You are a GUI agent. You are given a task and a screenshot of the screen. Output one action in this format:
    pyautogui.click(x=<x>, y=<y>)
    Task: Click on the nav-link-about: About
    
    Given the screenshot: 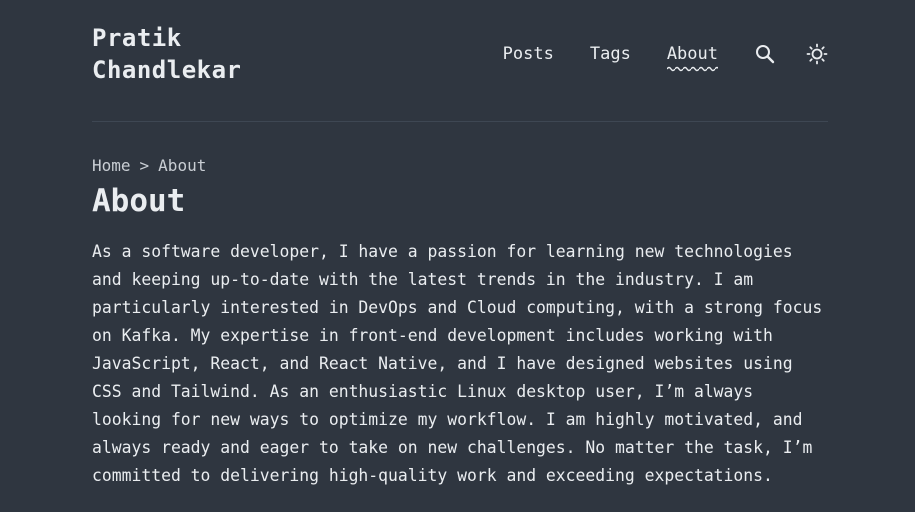 What is the action you would take?
    pyautogui.click(x=692, y=57)
    